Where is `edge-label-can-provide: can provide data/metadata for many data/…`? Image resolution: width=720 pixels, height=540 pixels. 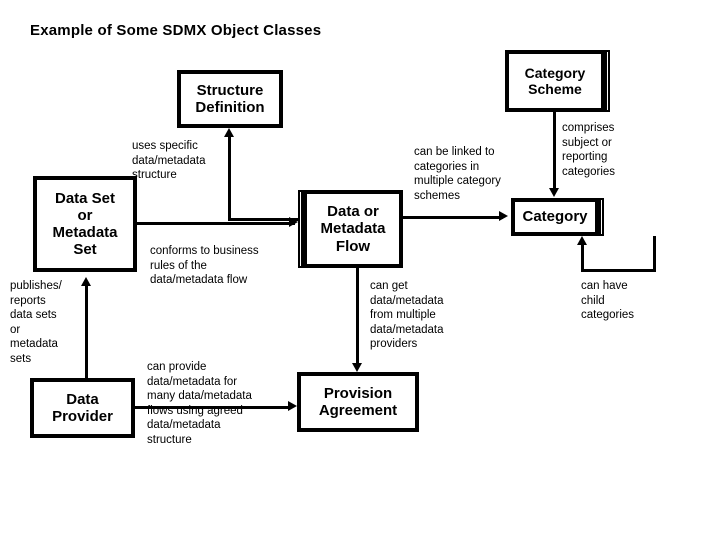
edge-label-can-provide: can provide data/metadata for many data/… is located at coordinates (199, 403).